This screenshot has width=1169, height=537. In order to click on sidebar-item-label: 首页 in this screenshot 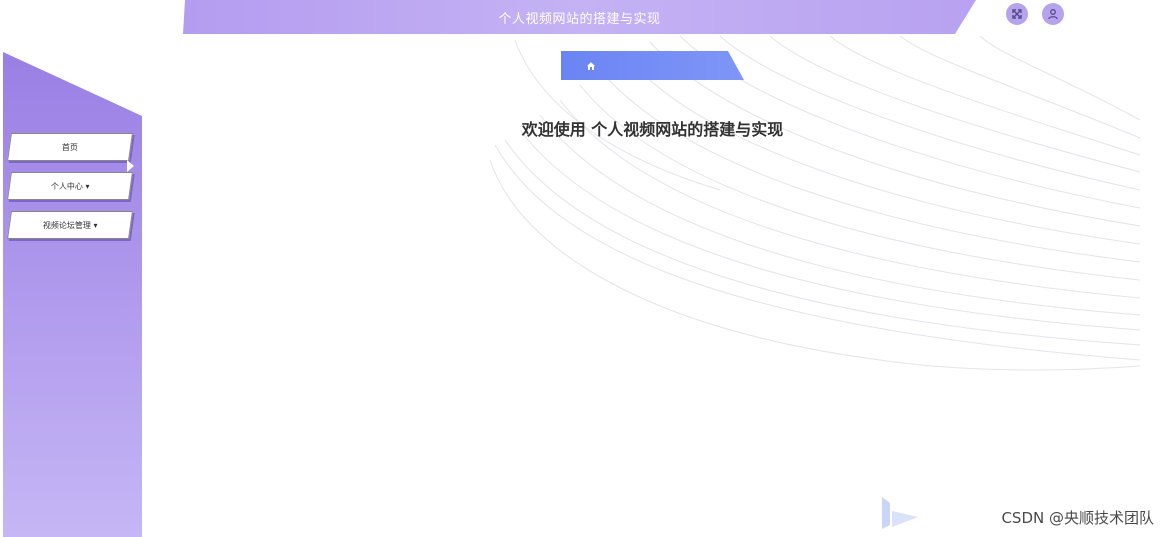, I will do `click(70, 147)`.